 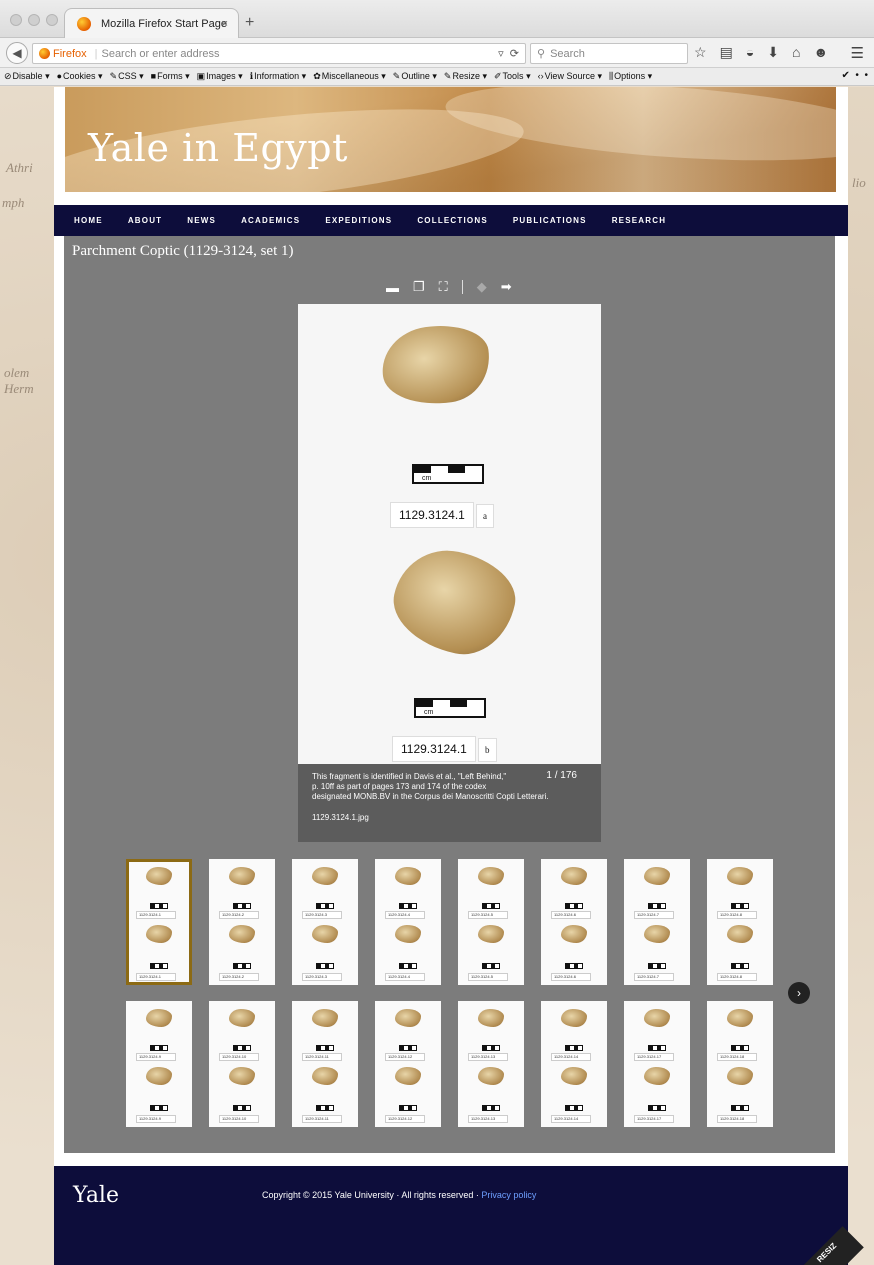 I want to click on thumbnail-label: 1129.3124.17, so click(x=654, y=1057).